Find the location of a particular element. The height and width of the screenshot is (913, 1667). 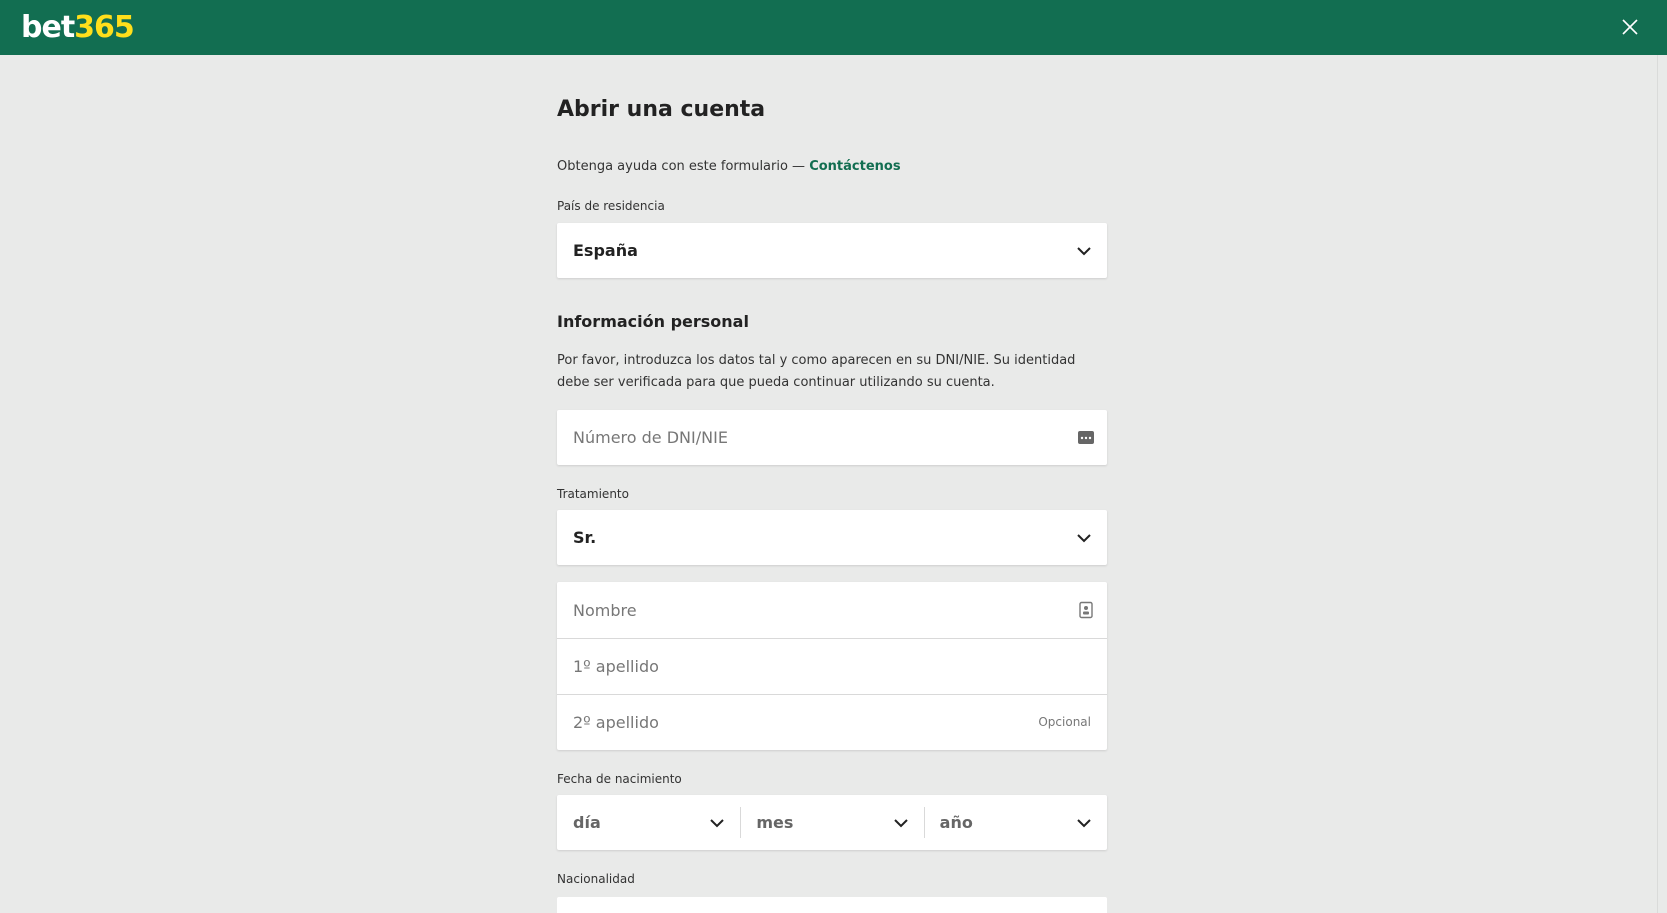

scrollbar is located at coordinates (1662, 484).